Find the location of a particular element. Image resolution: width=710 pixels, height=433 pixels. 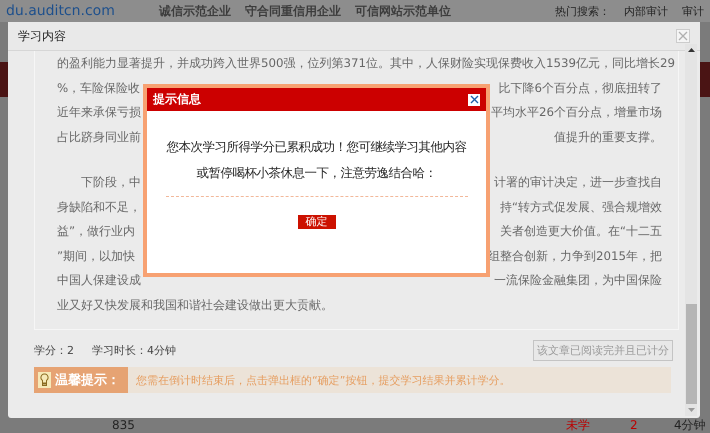

dialog-message: 您本次学习所得学分已累积成功！您可继续学习其他内容 is located at coordinates (316, 147).